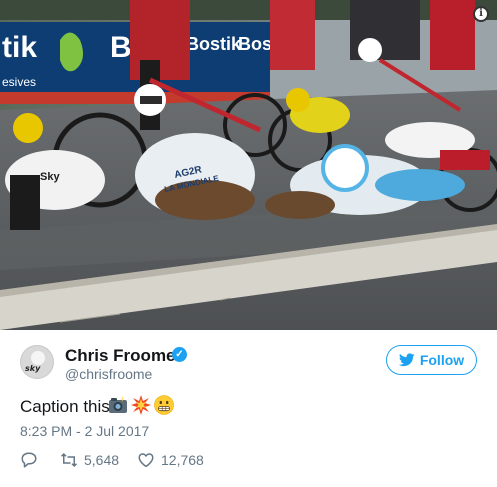  Describe the element at coordinates (141, 405) in the screenshot. I see `collision-emoji-icon` at that location.